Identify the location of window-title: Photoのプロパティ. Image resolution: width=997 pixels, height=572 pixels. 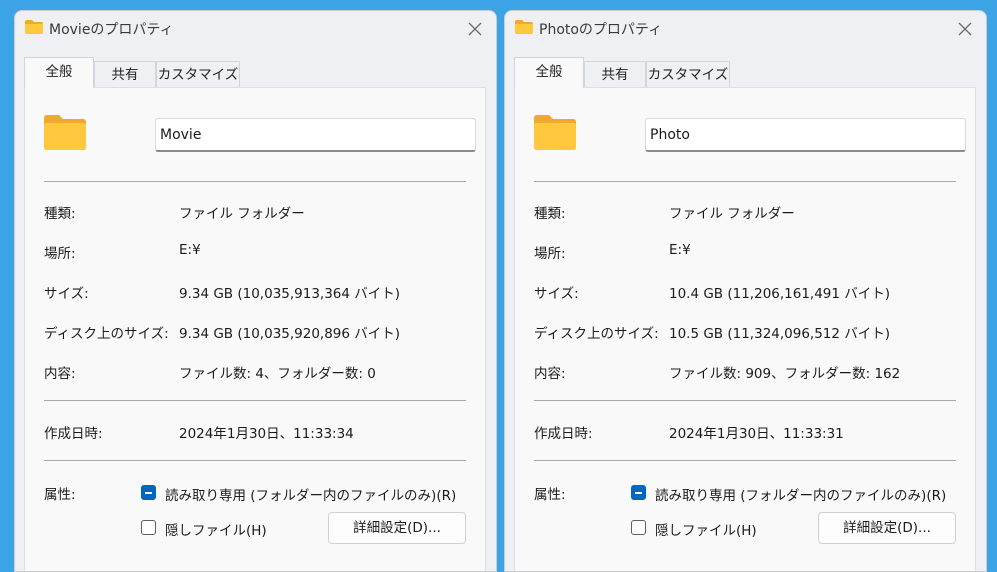
(601, 30).